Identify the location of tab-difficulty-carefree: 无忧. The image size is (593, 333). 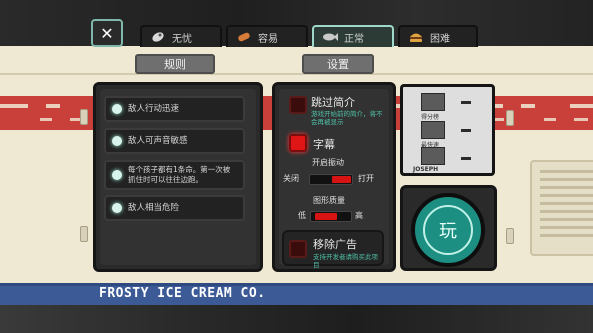
(181, 36).